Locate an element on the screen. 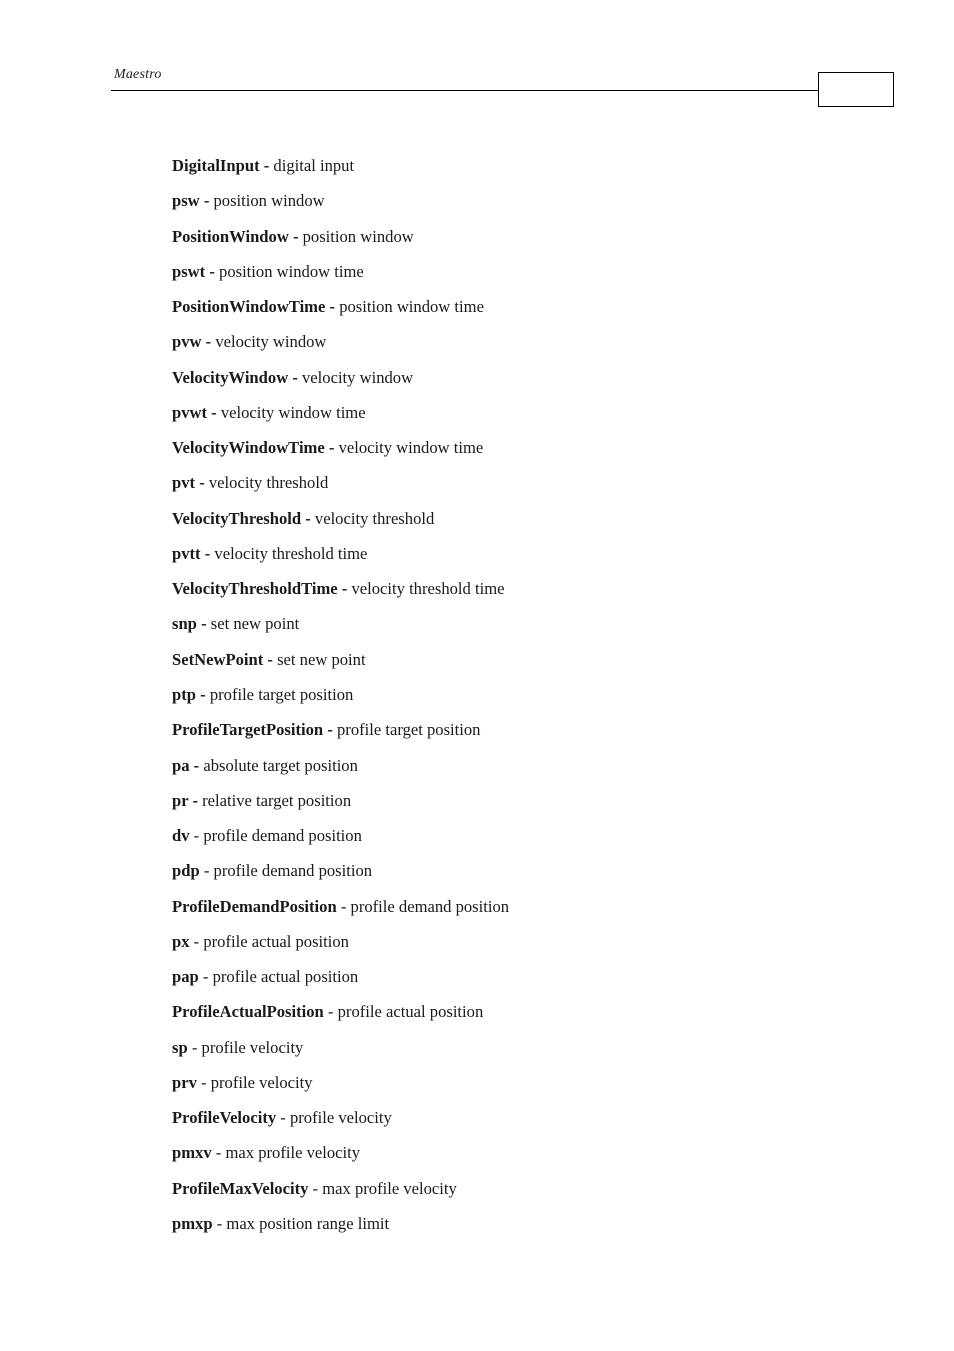 The height and width of the screenshot is (1351, 954). command-term: pvtt - is located at coordinates (191, 553).